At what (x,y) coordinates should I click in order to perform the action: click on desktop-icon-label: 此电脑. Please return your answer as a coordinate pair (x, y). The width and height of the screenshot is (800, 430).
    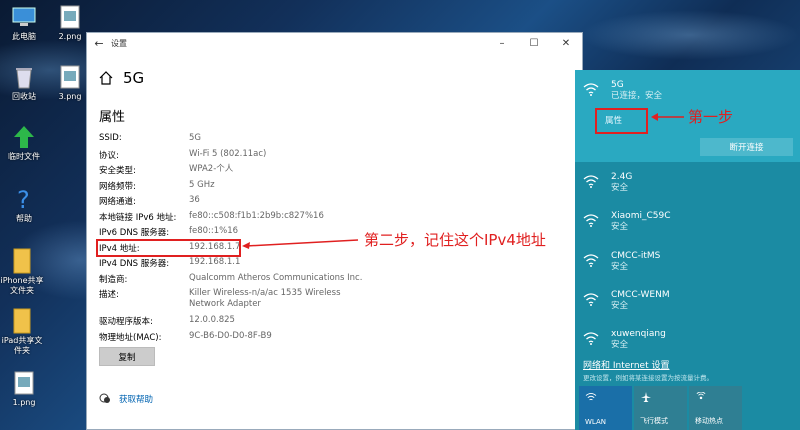
    Looking at the image, I should click on (24, 36).